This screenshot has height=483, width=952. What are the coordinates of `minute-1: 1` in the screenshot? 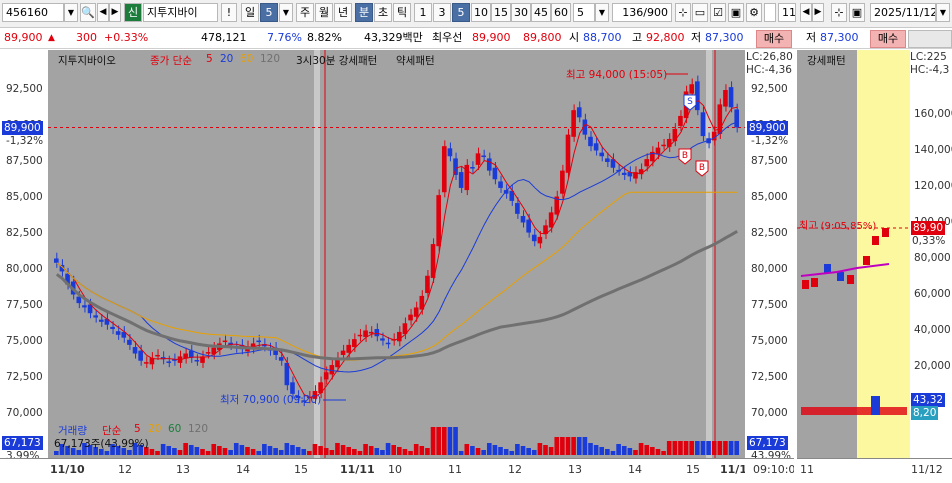 It's located at (423, 12).